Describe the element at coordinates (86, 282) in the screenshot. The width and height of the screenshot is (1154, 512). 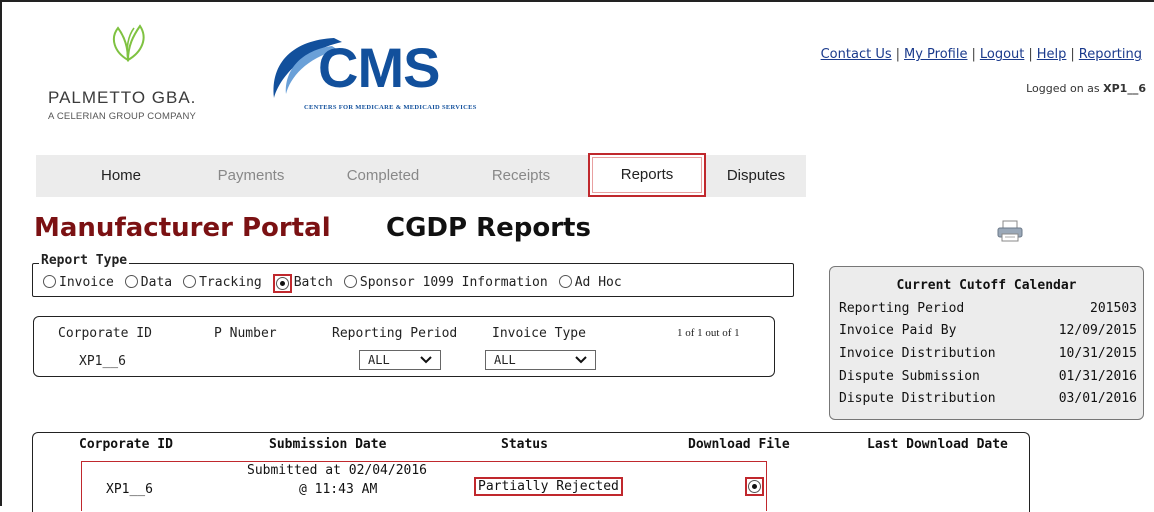
I see `option-label: Invoice` at that location.